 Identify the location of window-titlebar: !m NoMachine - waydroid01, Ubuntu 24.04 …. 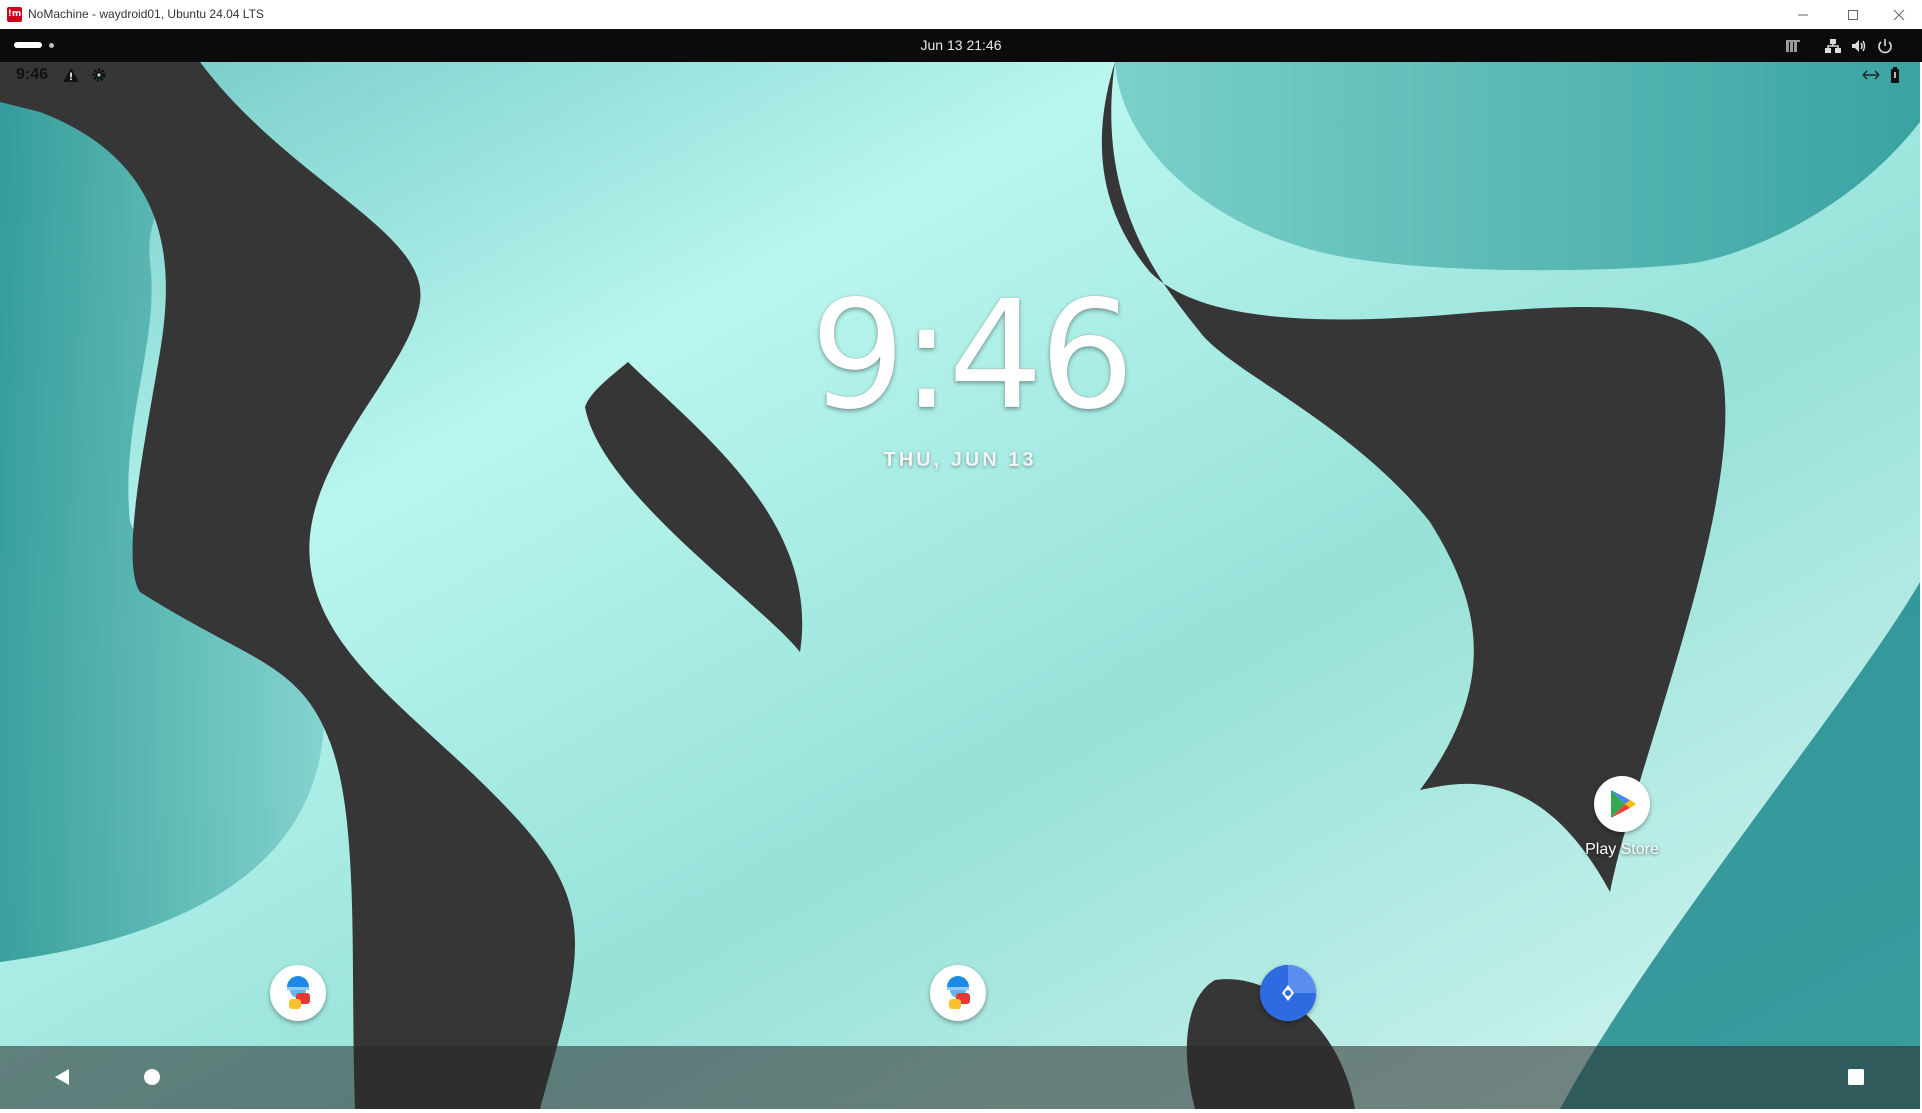
(961, 15).